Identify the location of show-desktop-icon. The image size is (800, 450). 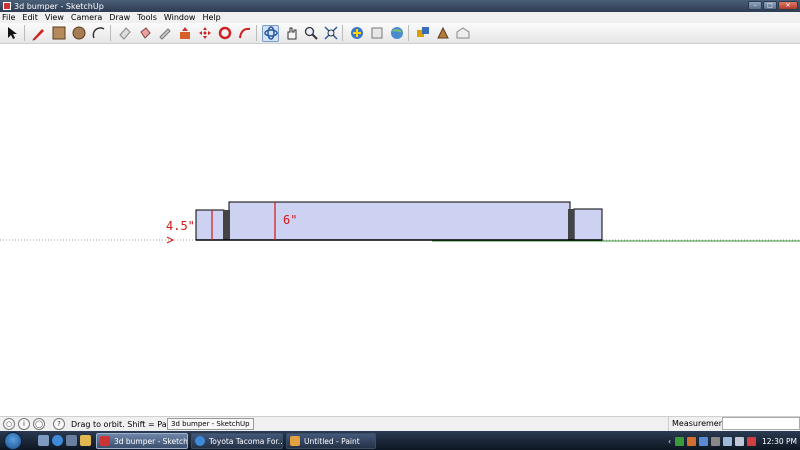
(43, 440).